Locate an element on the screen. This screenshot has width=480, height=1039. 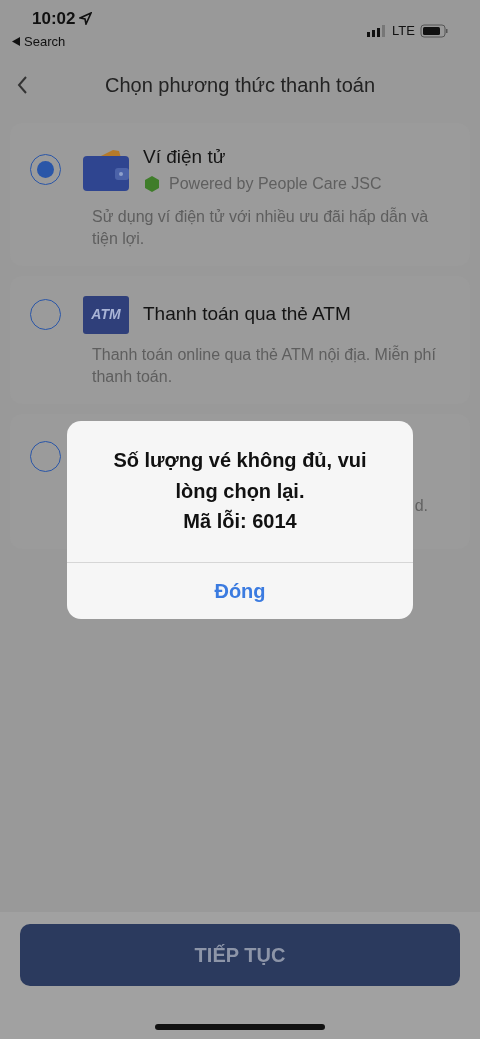
network-label: LTE is located at coordinates (403, 31).